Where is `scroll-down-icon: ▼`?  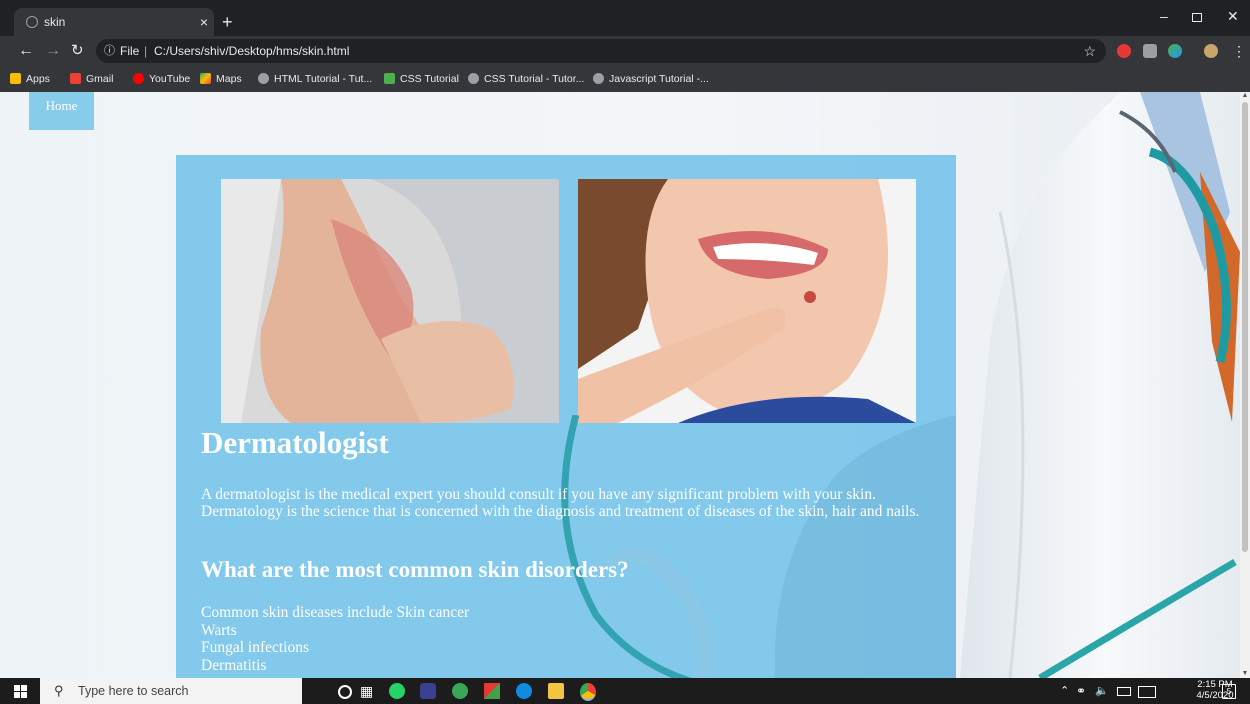
scroll-down-icon: ▼ is located at coordinates (1245, 674).